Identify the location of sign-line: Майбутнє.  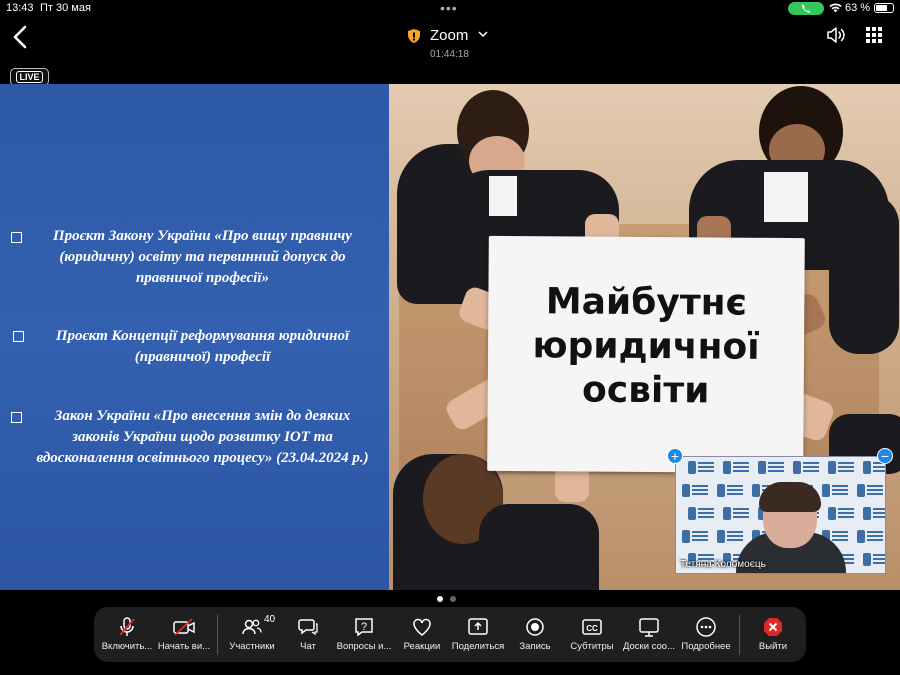
(646, 302).